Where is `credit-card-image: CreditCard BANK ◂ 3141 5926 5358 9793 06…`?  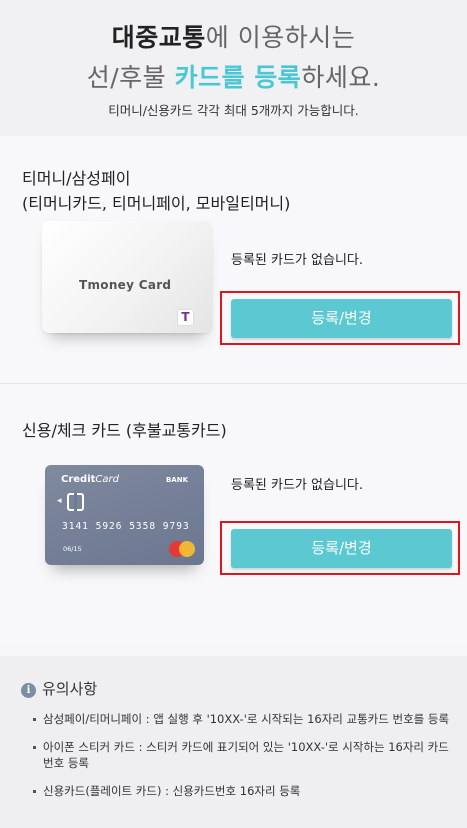
credit-card-image: CreditCard BANK ◂ 3141 5926 5358 9793 06… is located at coordinates (124, 515).